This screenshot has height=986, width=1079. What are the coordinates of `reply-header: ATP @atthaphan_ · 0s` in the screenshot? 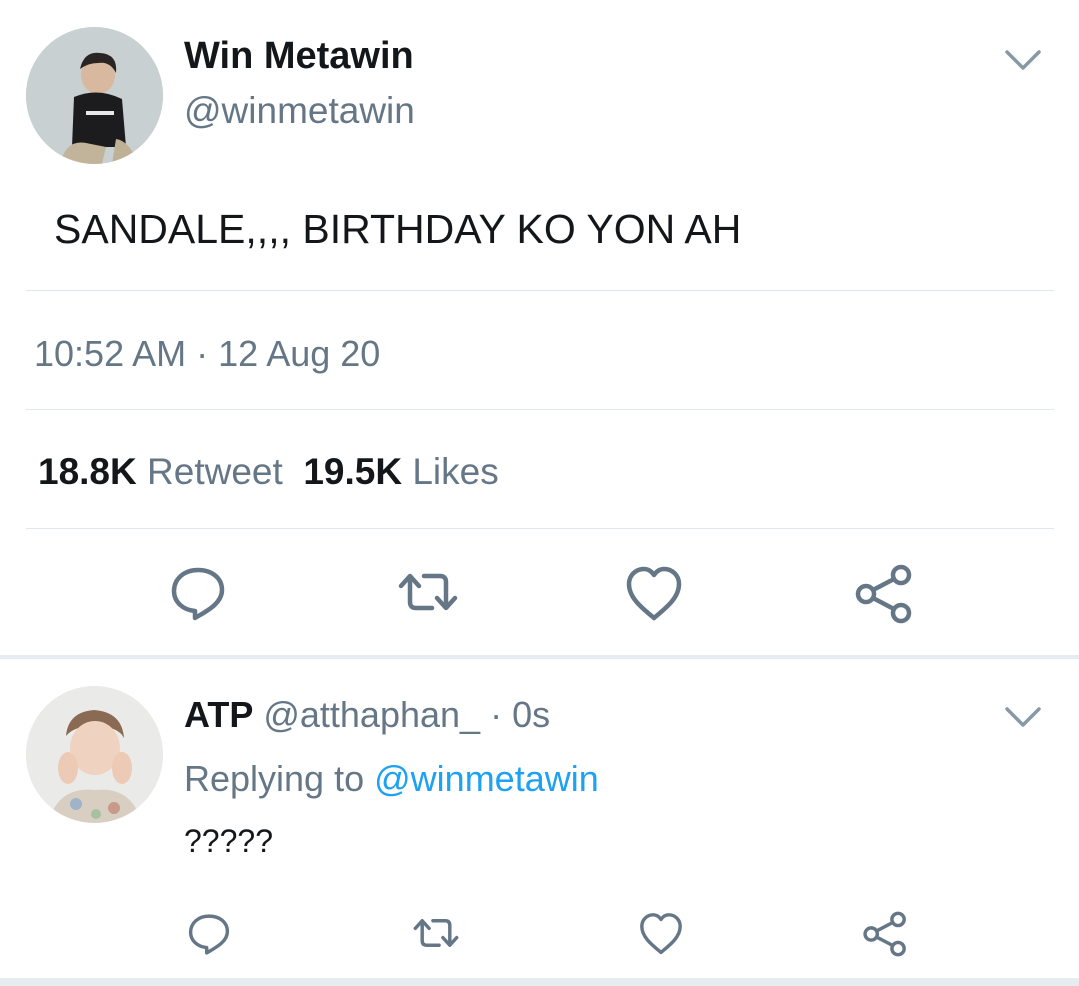 It's located at (367, 715).